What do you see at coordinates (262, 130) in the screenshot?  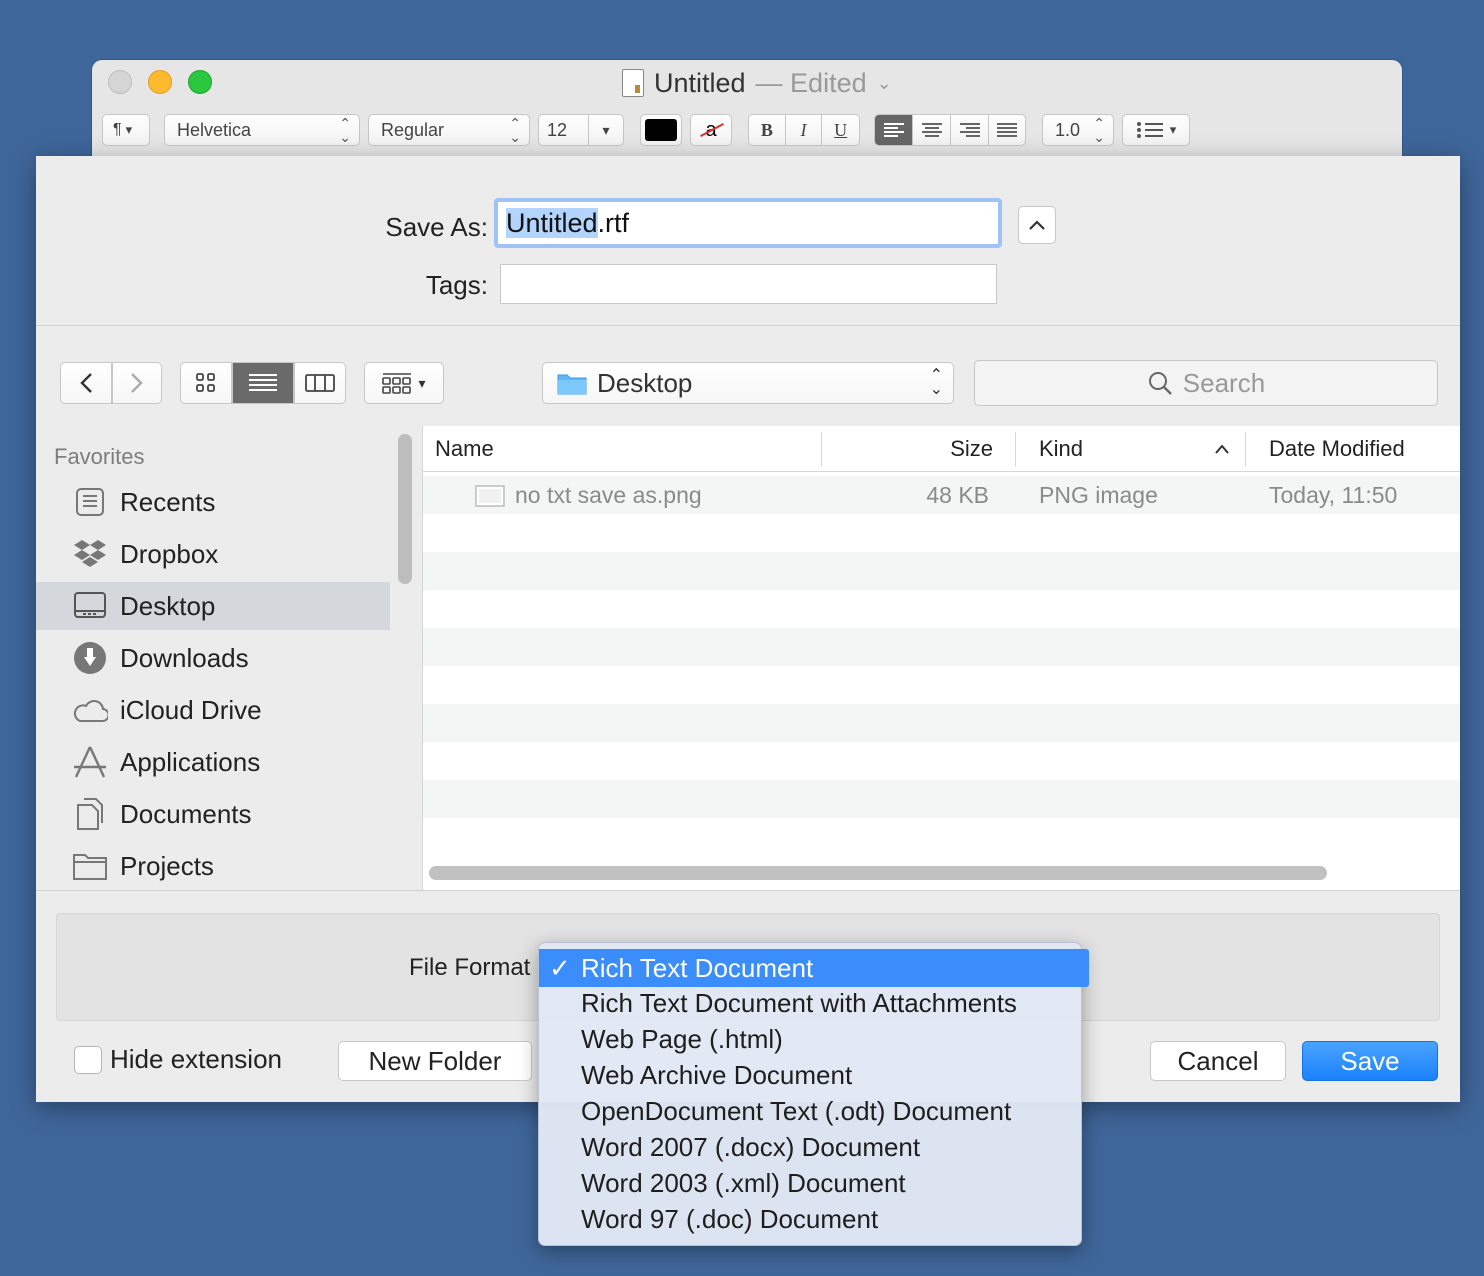 I see `font-family-select: Helvetica ⌃ ⌄` at bounding box center [262, 130].